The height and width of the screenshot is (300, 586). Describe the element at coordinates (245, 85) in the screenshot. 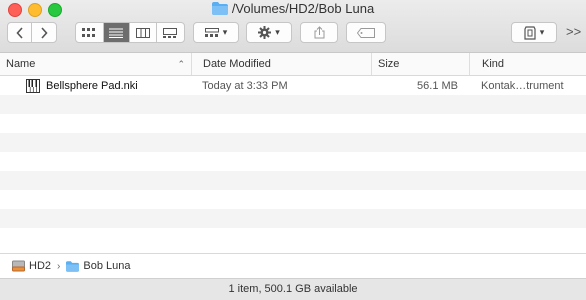

I see `file-date: Today at 3:33 PM` at that location.